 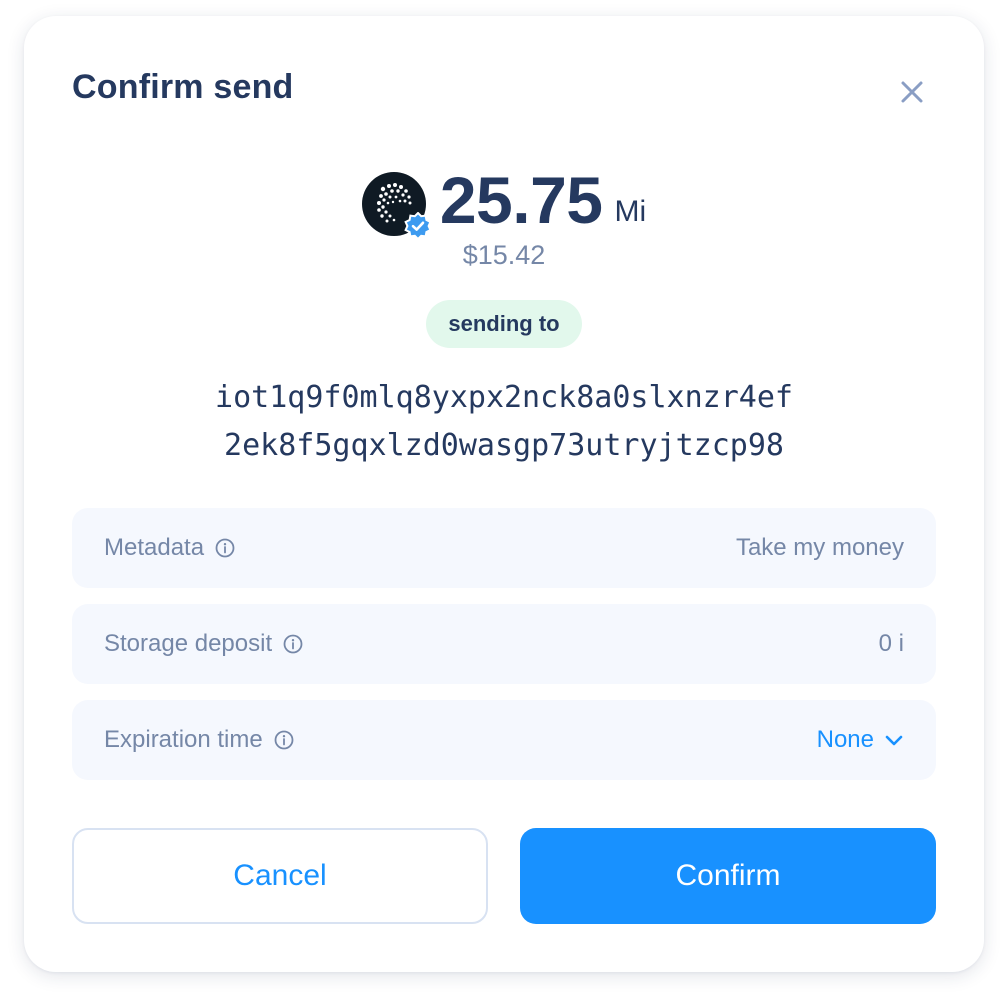 What do you see at coordinates (396, 206) in the screenshot?
I see `iota-logo-icon` at bounding box center [396, 206].